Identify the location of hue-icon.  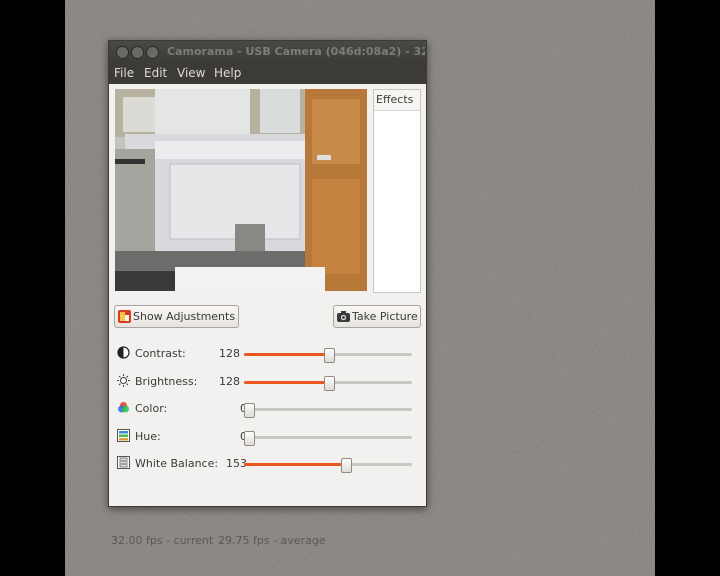
(123, 435).